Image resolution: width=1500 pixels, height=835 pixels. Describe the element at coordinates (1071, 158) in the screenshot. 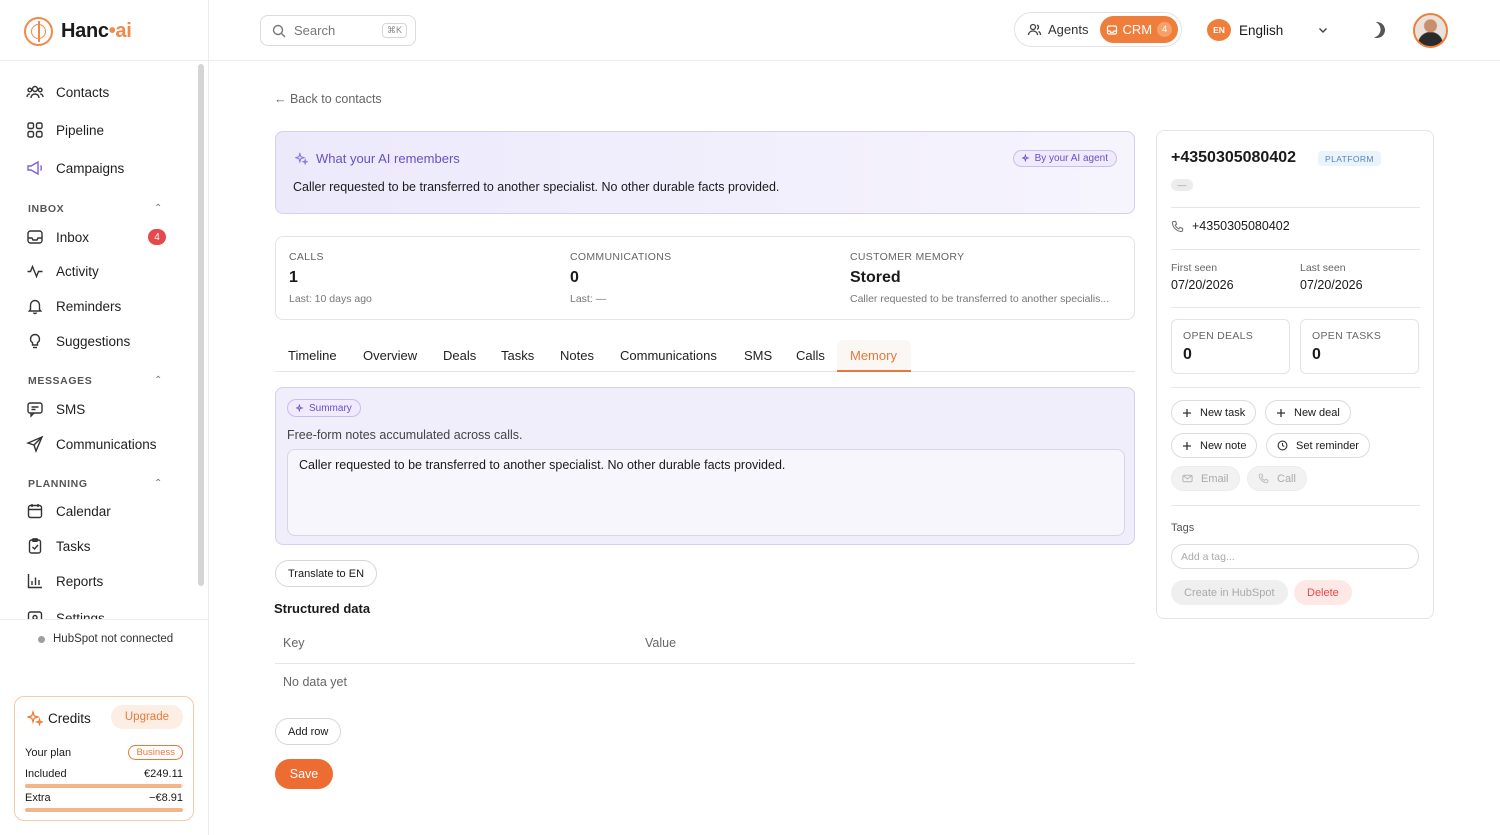

I see `ai-agent-badge-text: By your AI agent` at that location.